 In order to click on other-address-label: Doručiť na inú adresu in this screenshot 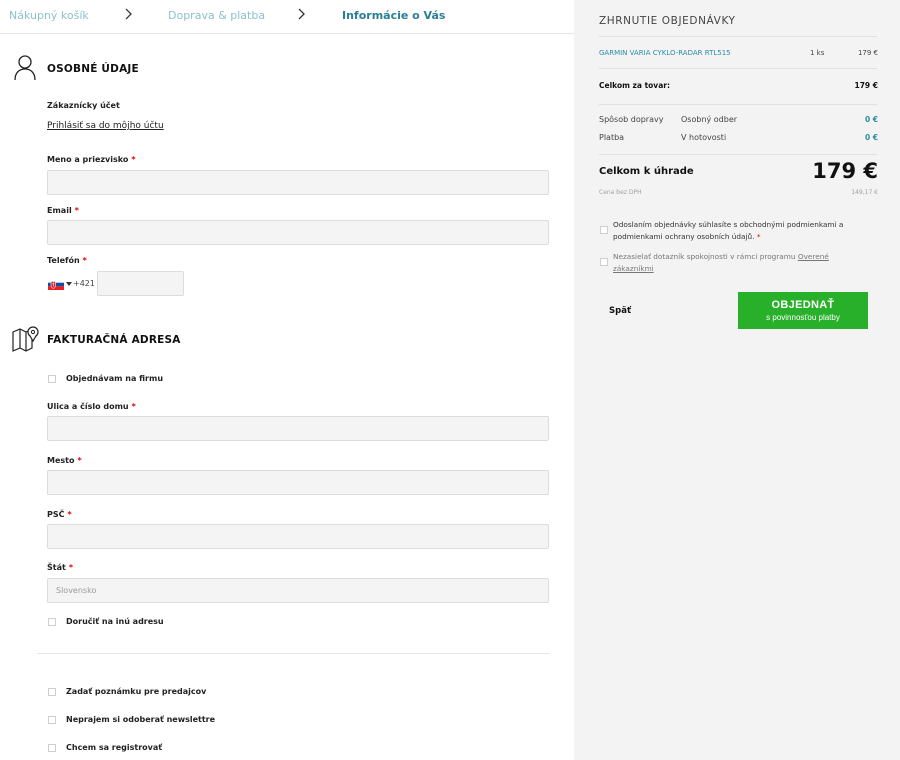, I will do `click(115, 621)`.